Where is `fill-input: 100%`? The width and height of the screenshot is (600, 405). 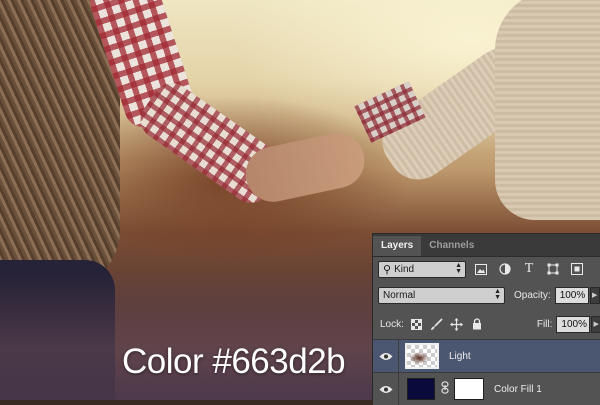 fill-input: 100% is located at coordinates (573, 324).